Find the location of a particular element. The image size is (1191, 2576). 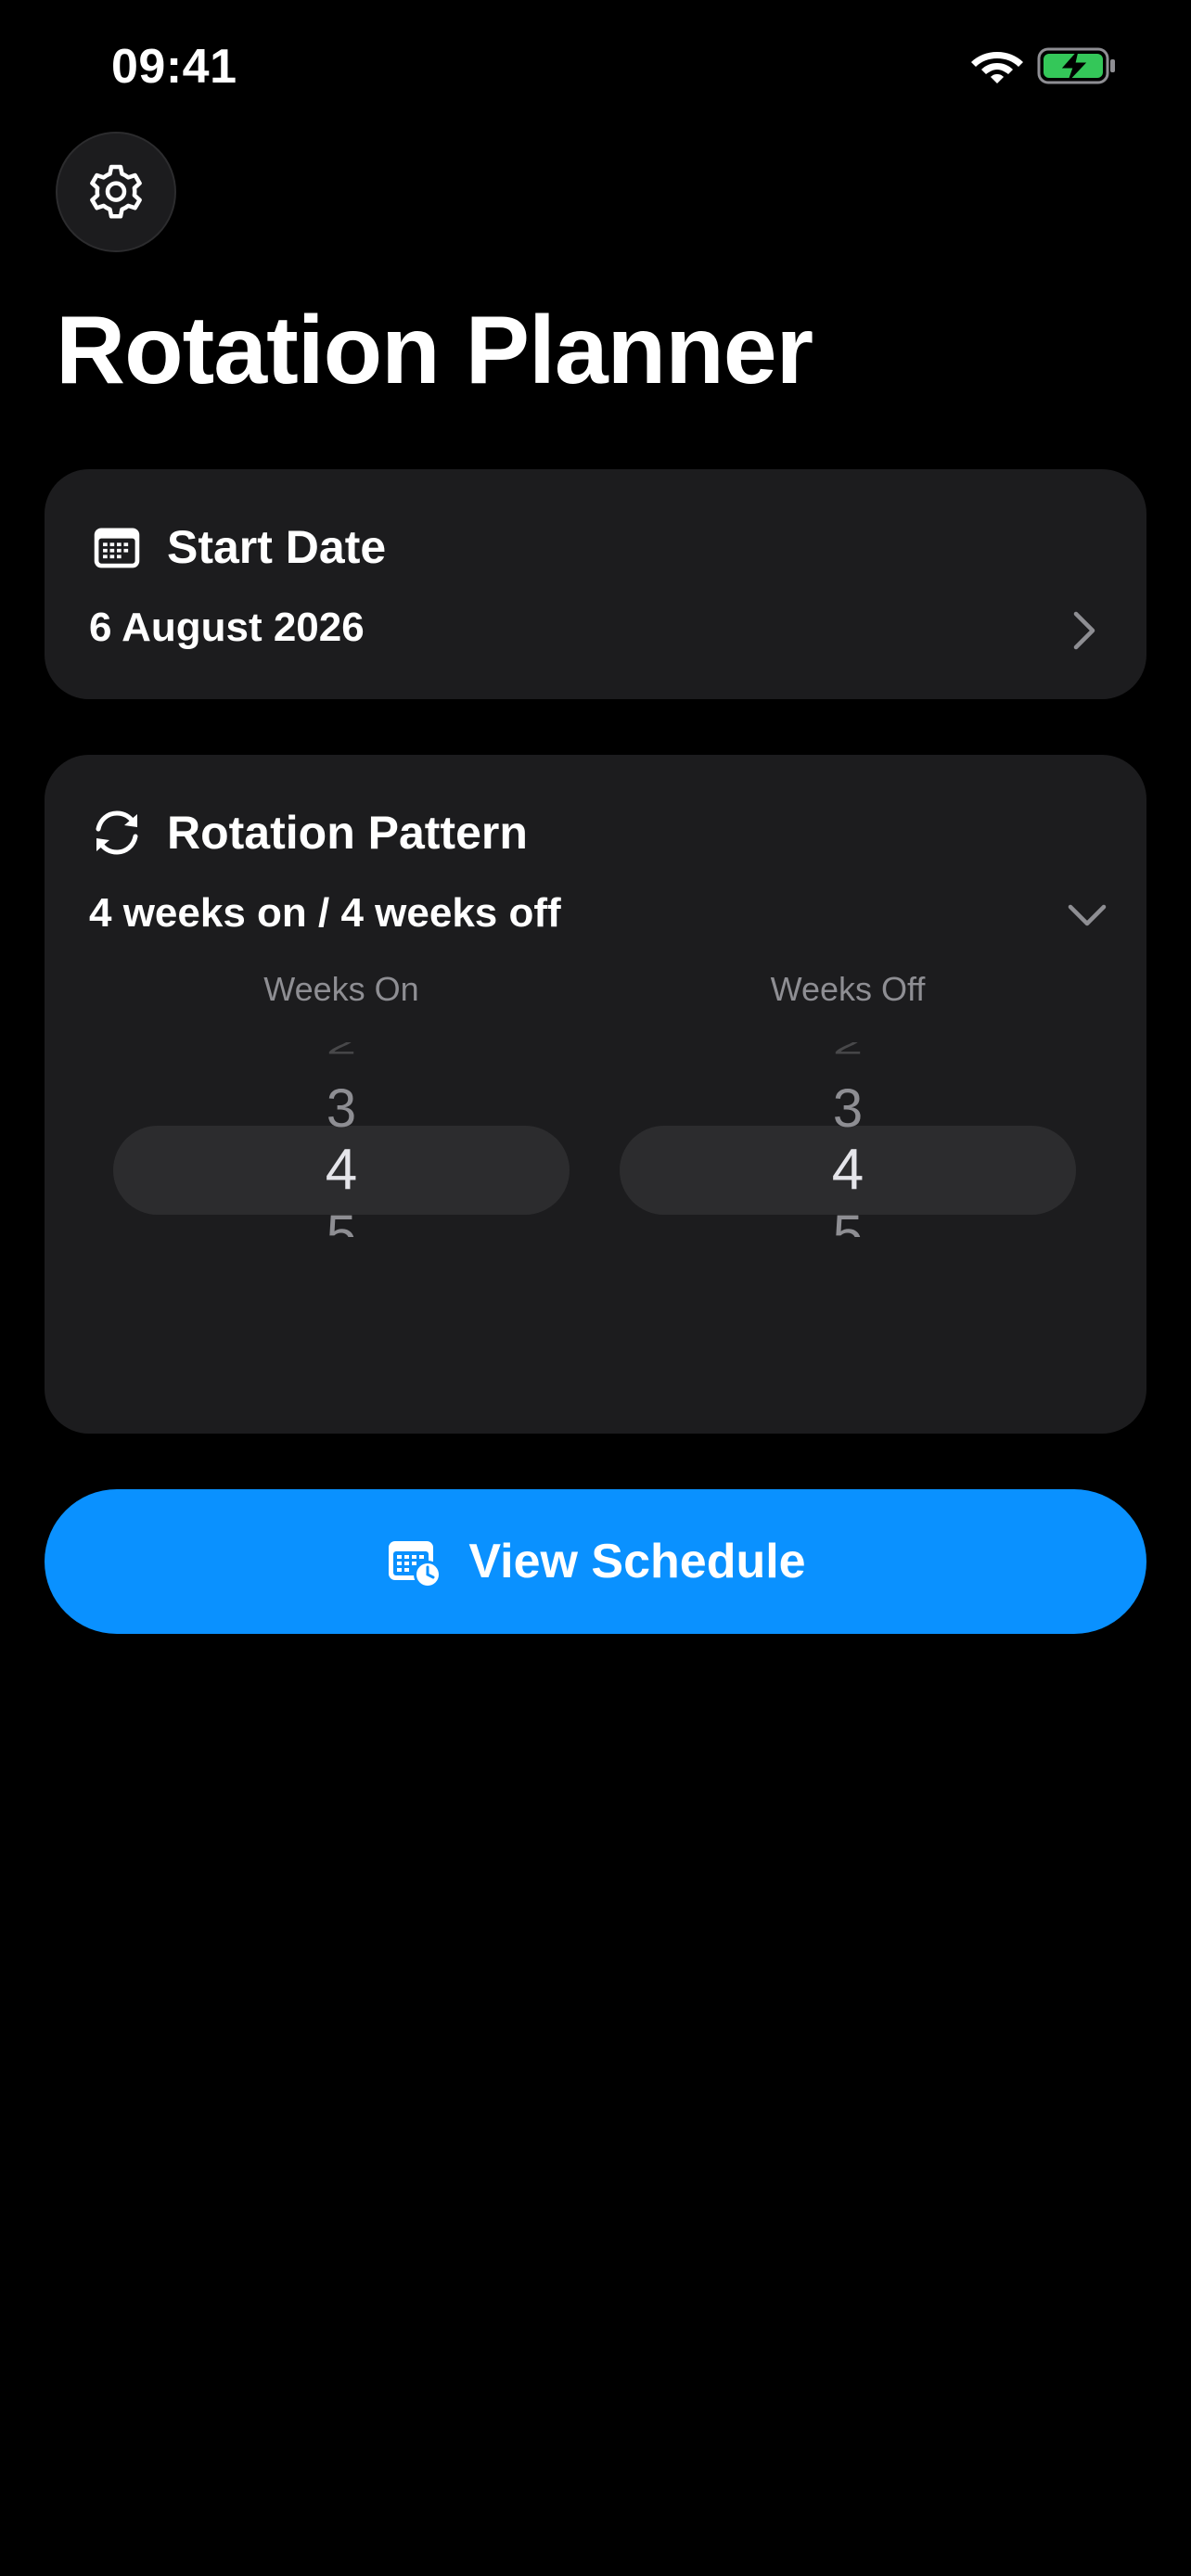

status-time: 09:41 is located at coordinates (174, 67).